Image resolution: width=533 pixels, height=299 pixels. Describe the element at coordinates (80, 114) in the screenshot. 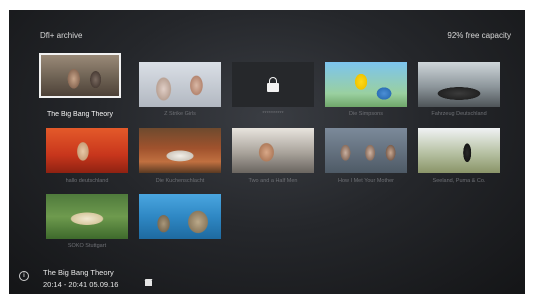

I see `recording-title: The Big Bang Theory` at that location.